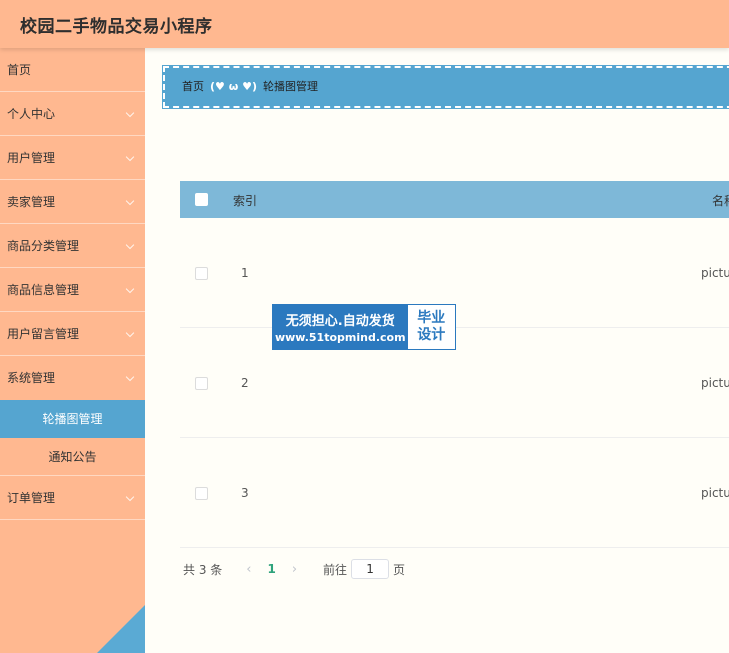  What do you see at coordinates (370, 569) in the screenshot?
I see `goto-page-input: 1` at bounding box center [370, 569].